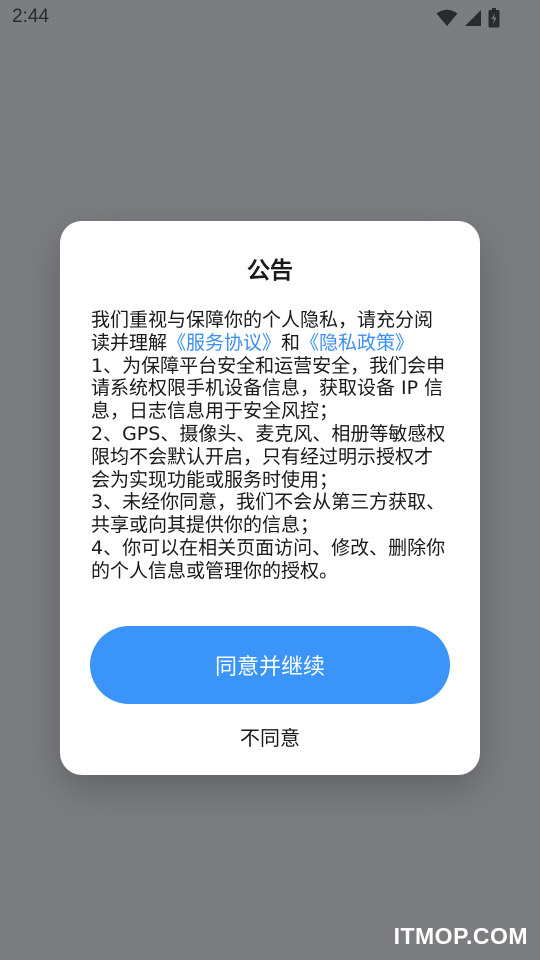 Image resolution: width=540 pixels, height=960 pixels. I want to click on signal-icon, so click(473, 18).